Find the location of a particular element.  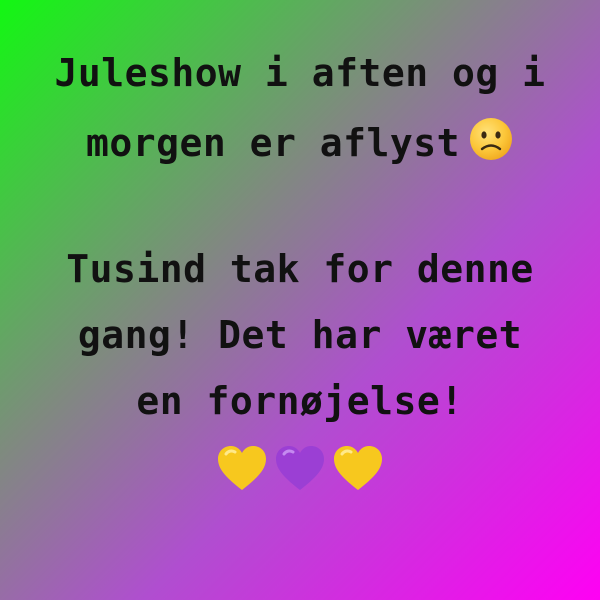

line-5-text: en fornøjelse! is located at coordinates (300, 401).